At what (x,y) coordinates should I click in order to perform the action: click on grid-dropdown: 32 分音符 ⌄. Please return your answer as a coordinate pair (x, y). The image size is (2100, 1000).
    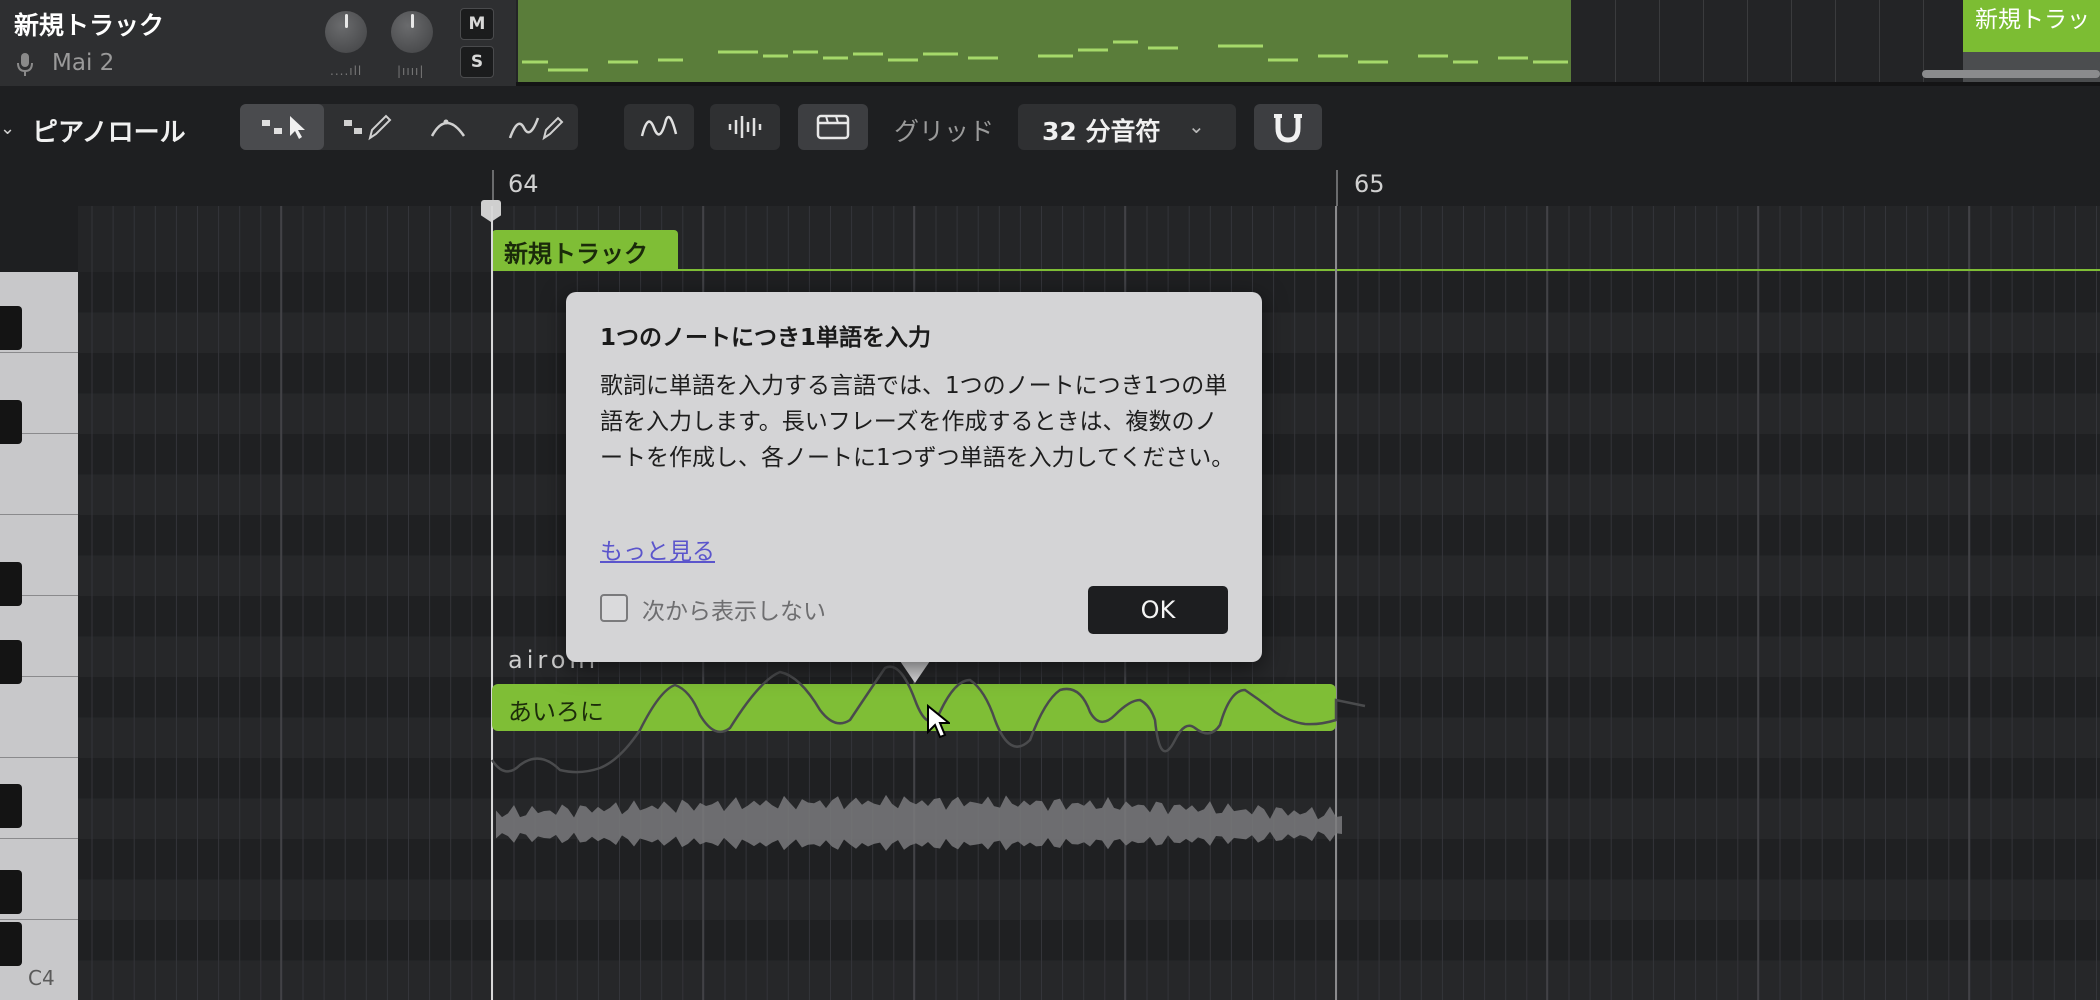
    Looking at the image, I should click on (1127, 127).